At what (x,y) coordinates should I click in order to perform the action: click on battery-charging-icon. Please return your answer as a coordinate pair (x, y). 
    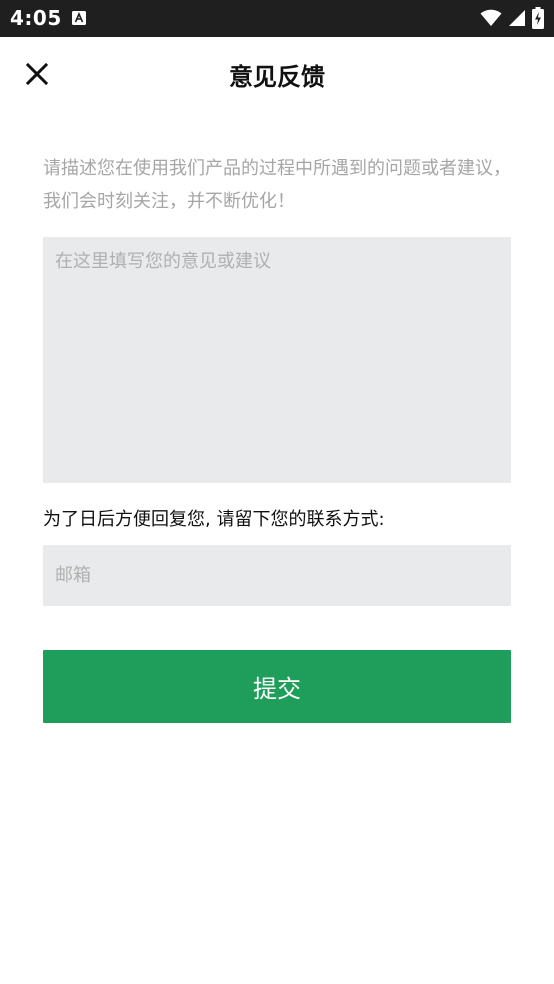
    Looking at the image, I should click on (538, 18).